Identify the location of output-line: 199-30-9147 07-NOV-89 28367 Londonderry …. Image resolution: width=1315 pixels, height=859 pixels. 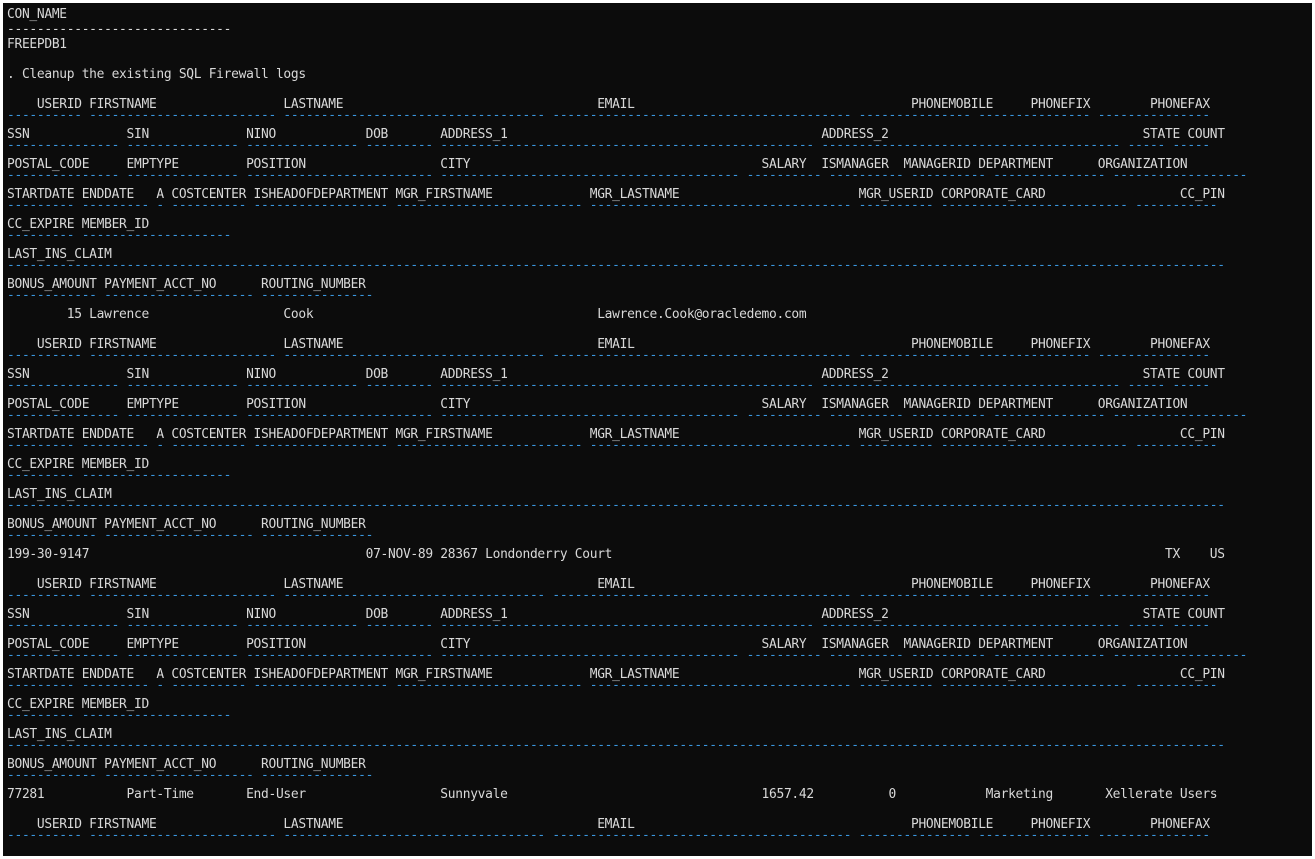
(616, 554).